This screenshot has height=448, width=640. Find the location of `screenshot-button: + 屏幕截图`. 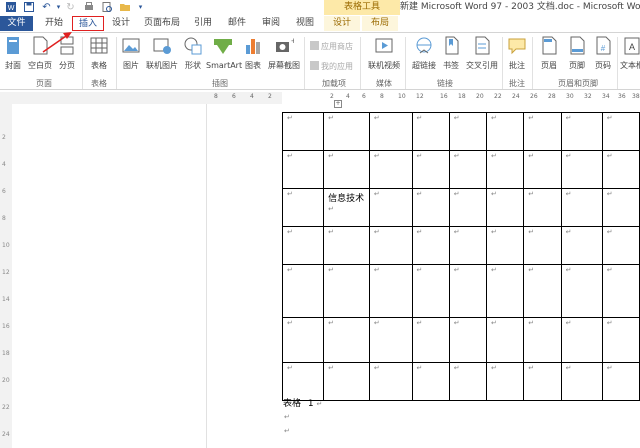

screenshot-button: + 屏幕截图 is located at coordinates (284, 56).